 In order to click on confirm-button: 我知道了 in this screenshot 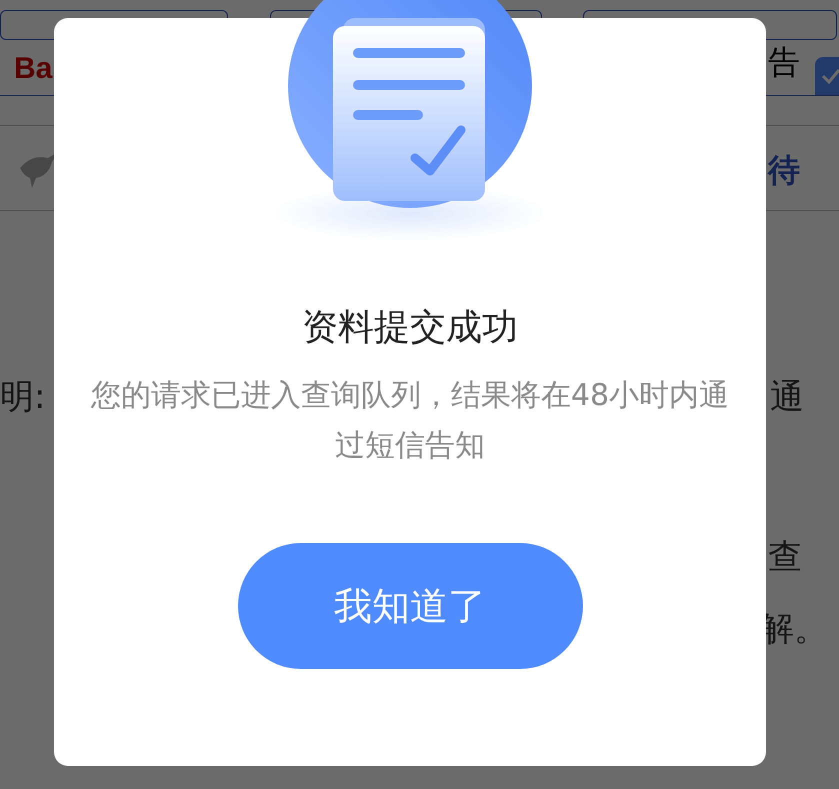, I will do `click(410, 606)`.